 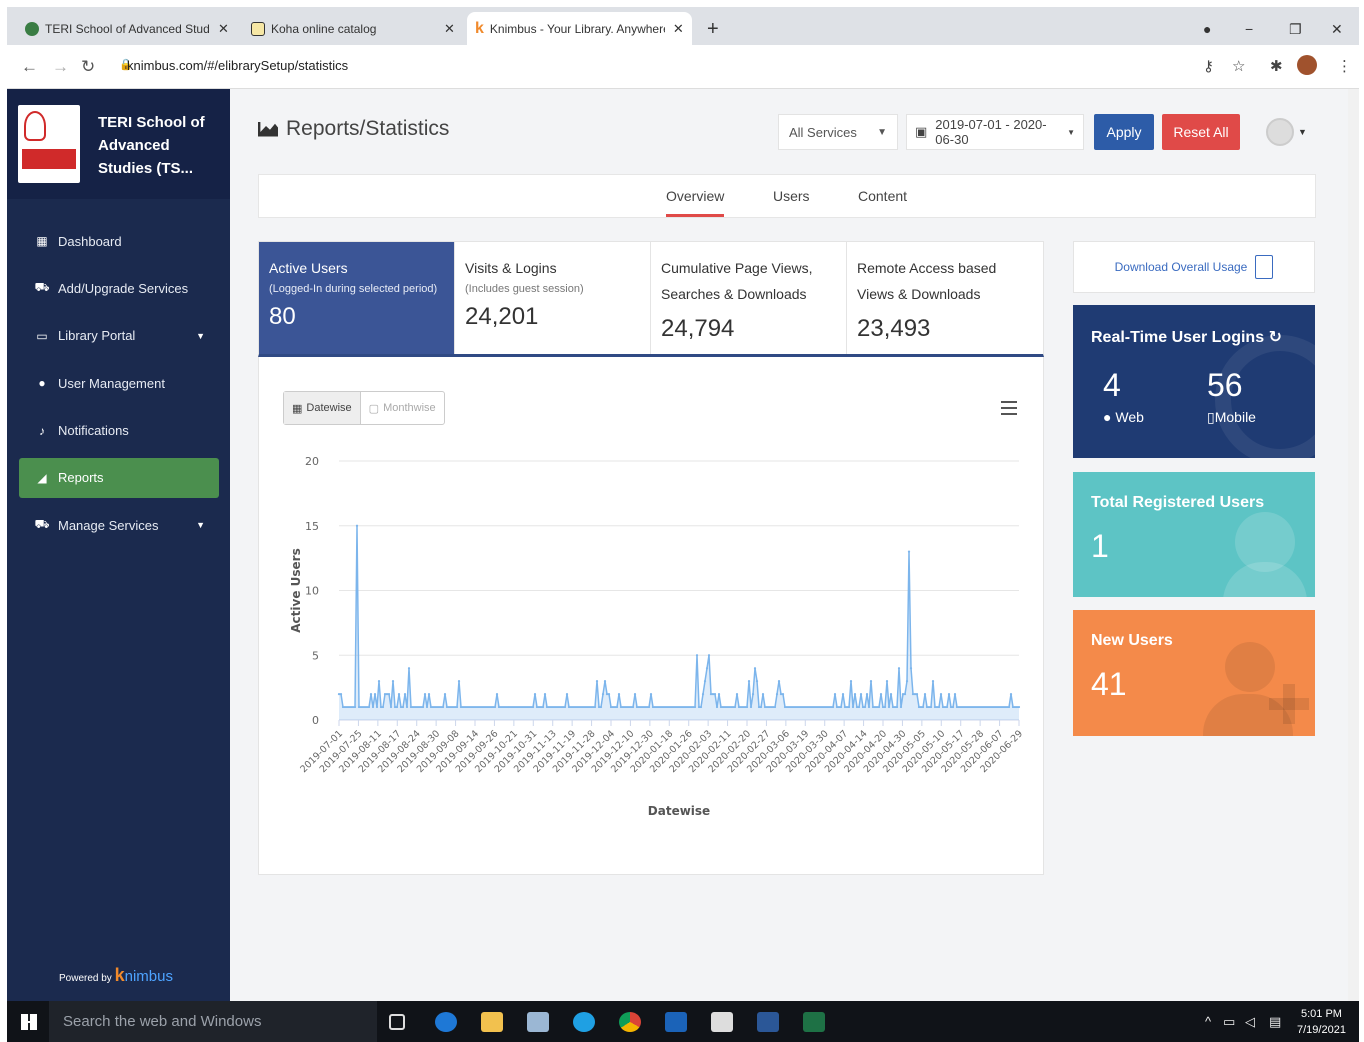 What do you see at coordinates (722, 1022) in the screenshot?
I see `store-icon` at bounding box center [722, 1022].